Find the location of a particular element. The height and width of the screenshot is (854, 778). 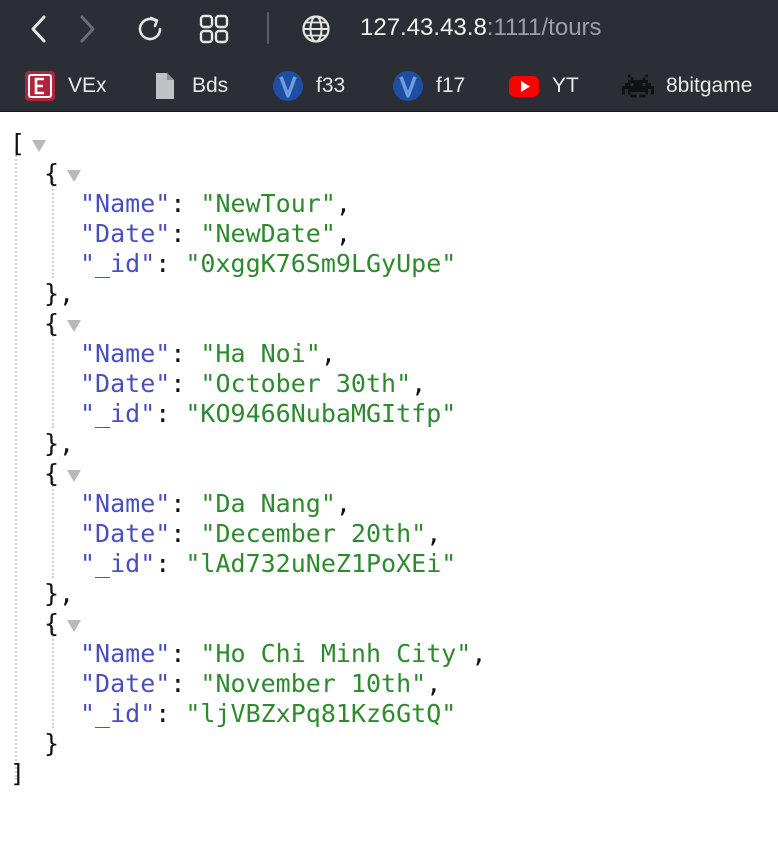

json-entry-date: "Date": "October 30th", is located at coordinates (253, 383).